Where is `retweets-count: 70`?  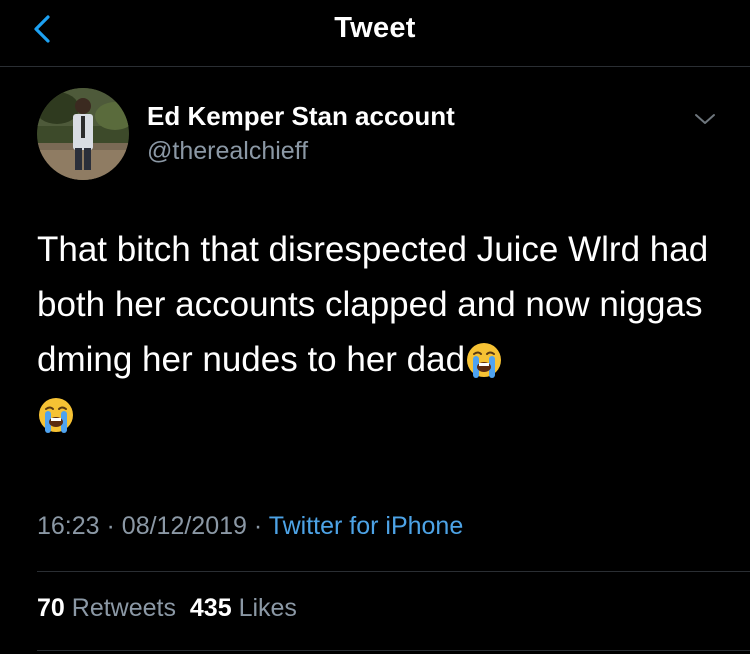
retweets-count: 70 is located at coordinates (51, 608).